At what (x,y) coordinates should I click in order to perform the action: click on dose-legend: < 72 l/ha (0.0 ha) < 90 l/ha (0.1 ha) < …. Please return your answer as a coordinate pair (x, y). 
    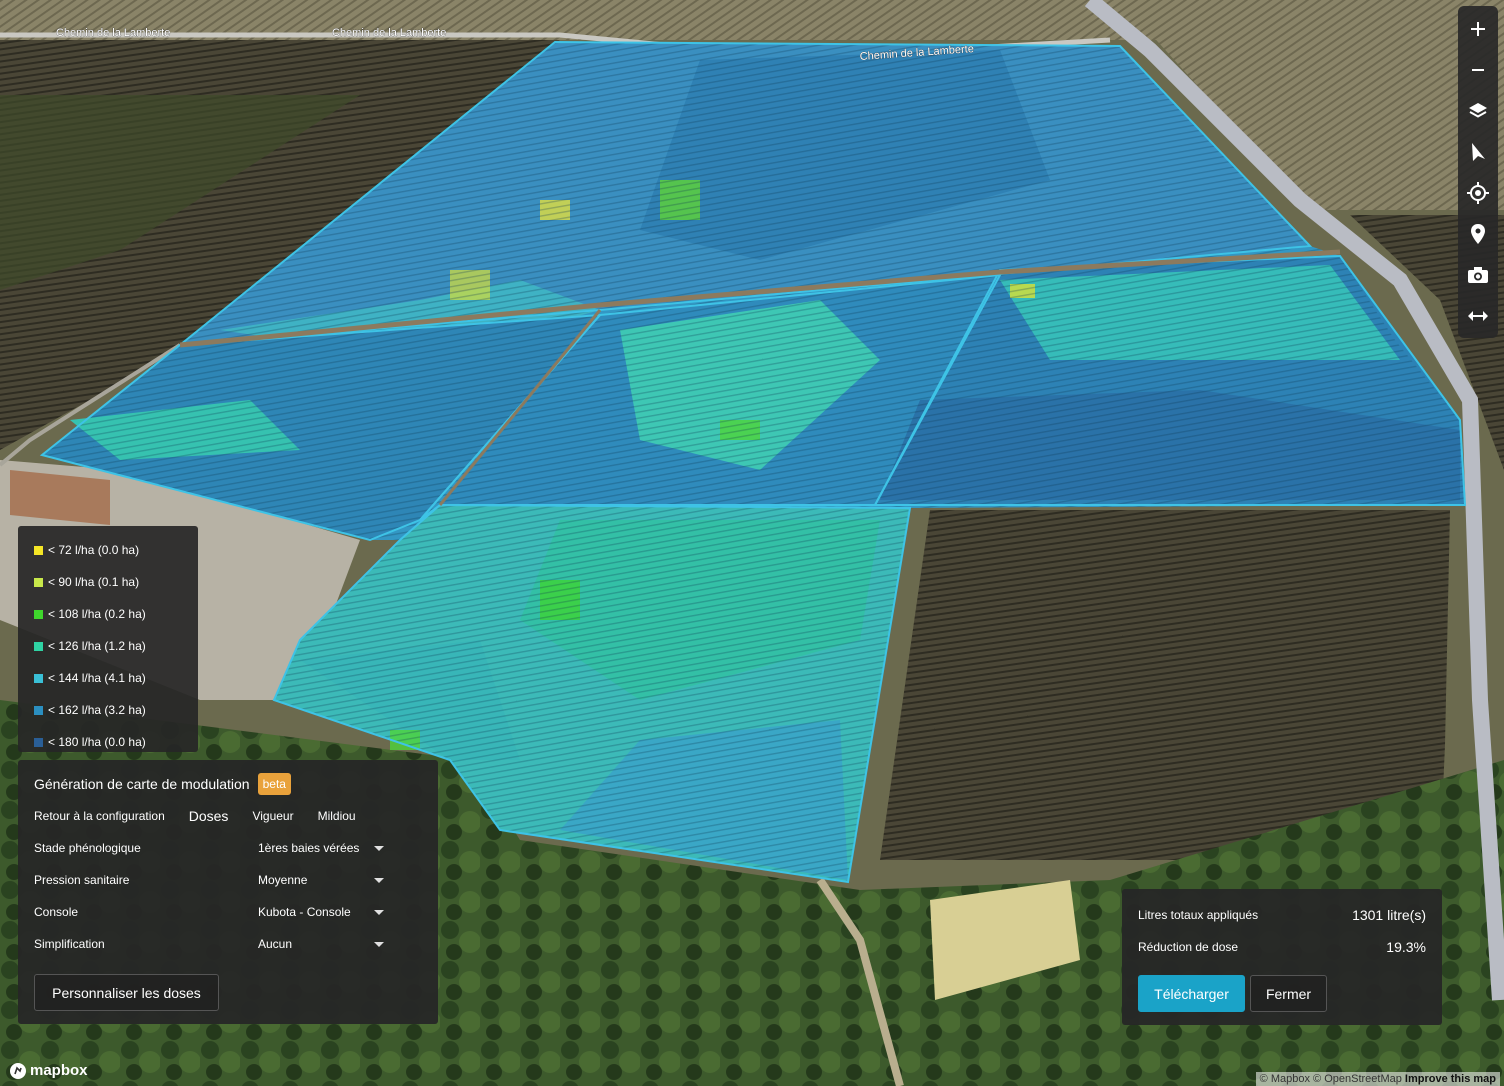
    Looking at the image, I should click on (108, 639).